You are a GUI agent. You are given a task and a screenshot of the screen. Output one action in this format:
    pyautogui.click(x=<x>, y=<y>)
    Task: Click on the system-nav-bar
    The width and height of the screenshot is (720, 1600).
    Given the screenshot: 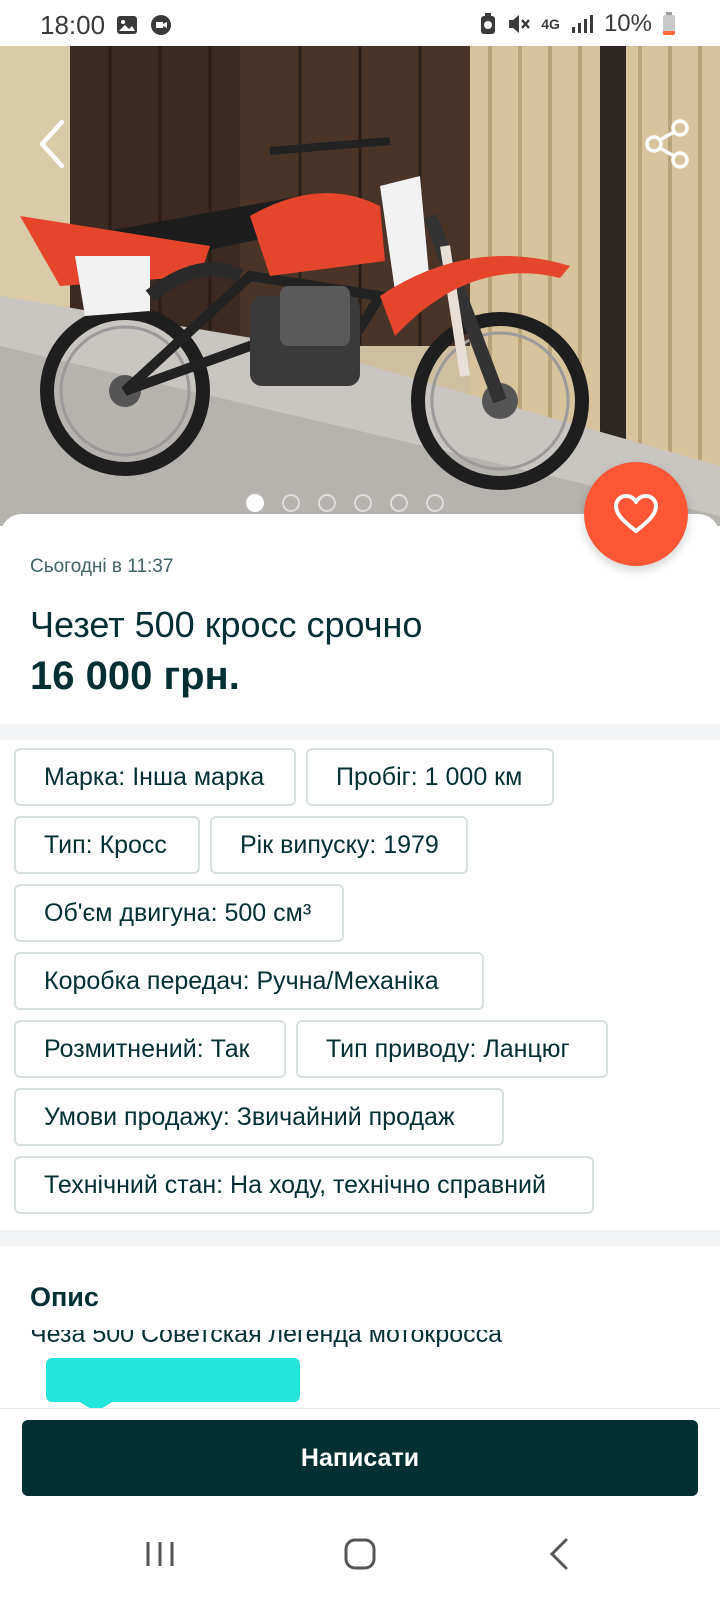 What is the action you would take?
    pyautogui.click(x=360, y=1554)
    